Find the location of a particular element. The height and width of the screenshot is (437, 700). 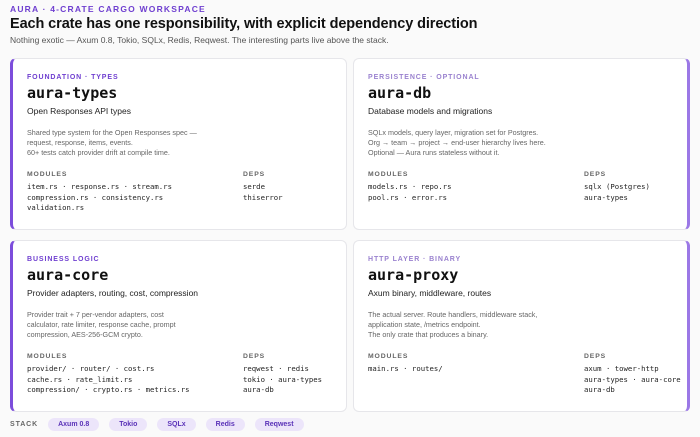

module-line: compression/ · crypto.rs · metrics.rs is located at coordinates (108, 389).